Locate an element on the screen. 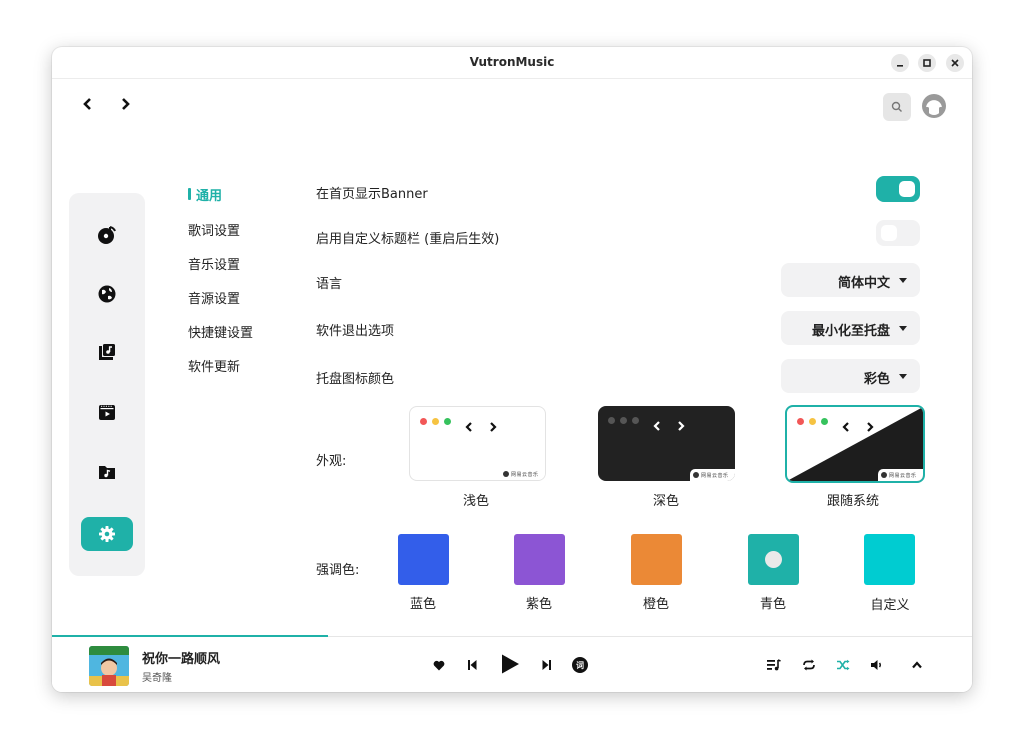  language-value: 简体中文 is located at coordinates (863, 283).